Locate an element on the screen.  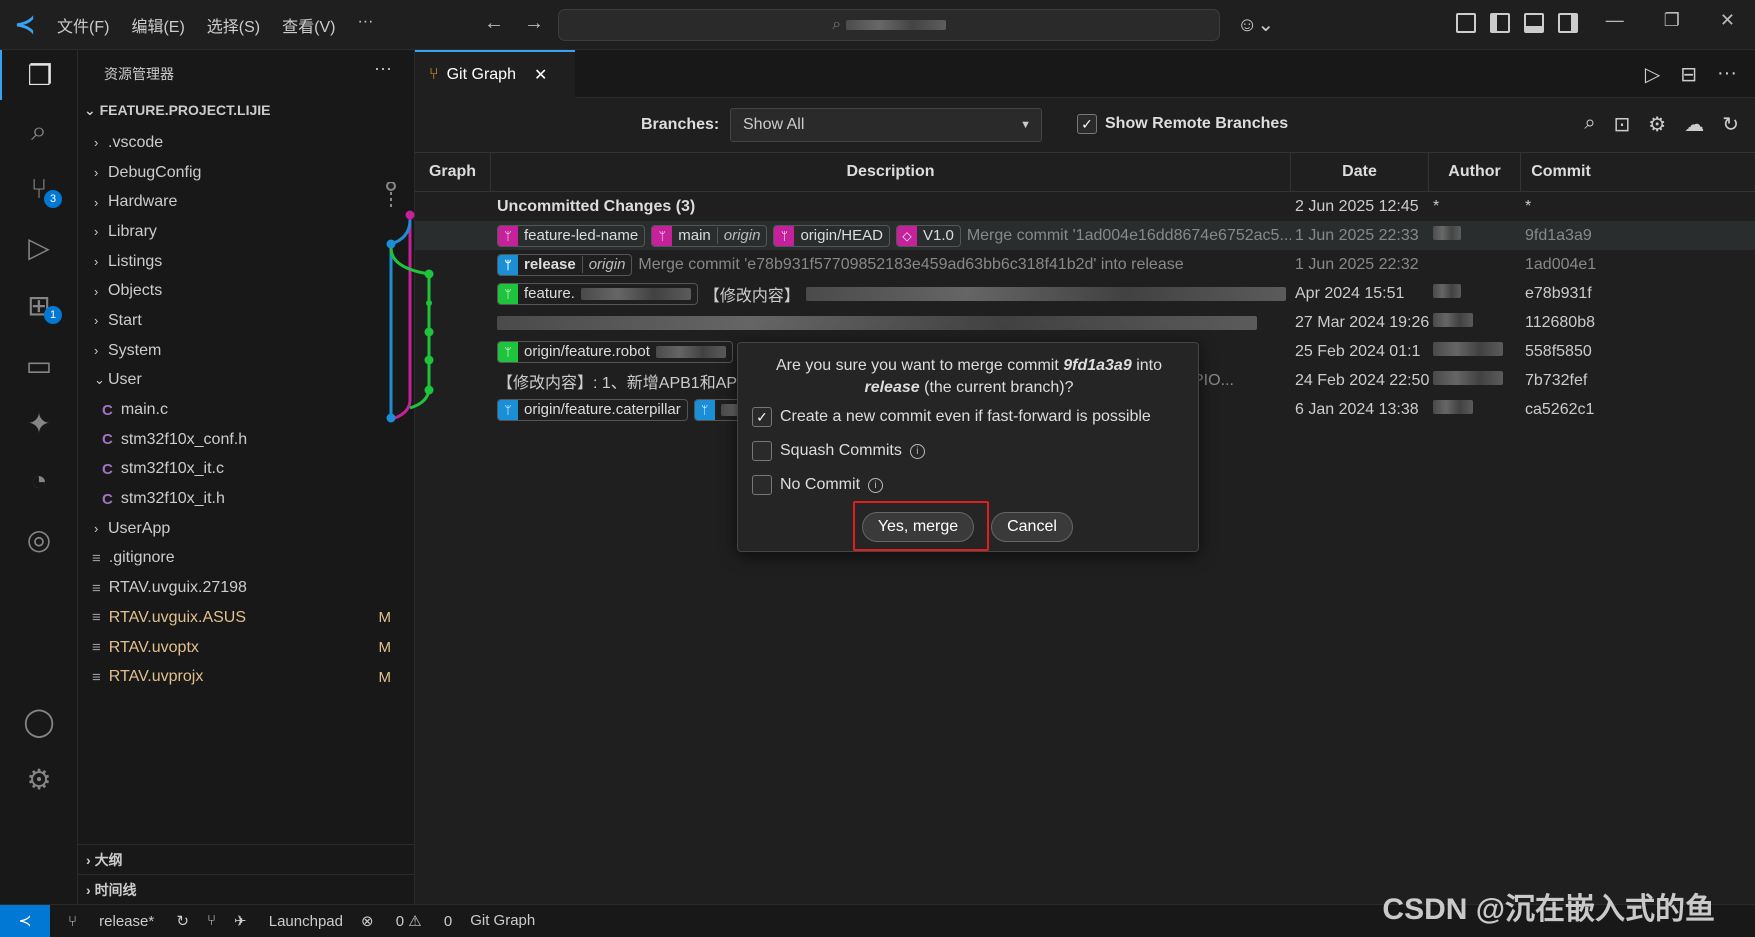
restore-icon: ❐ is located at coordinates (1672, 20).